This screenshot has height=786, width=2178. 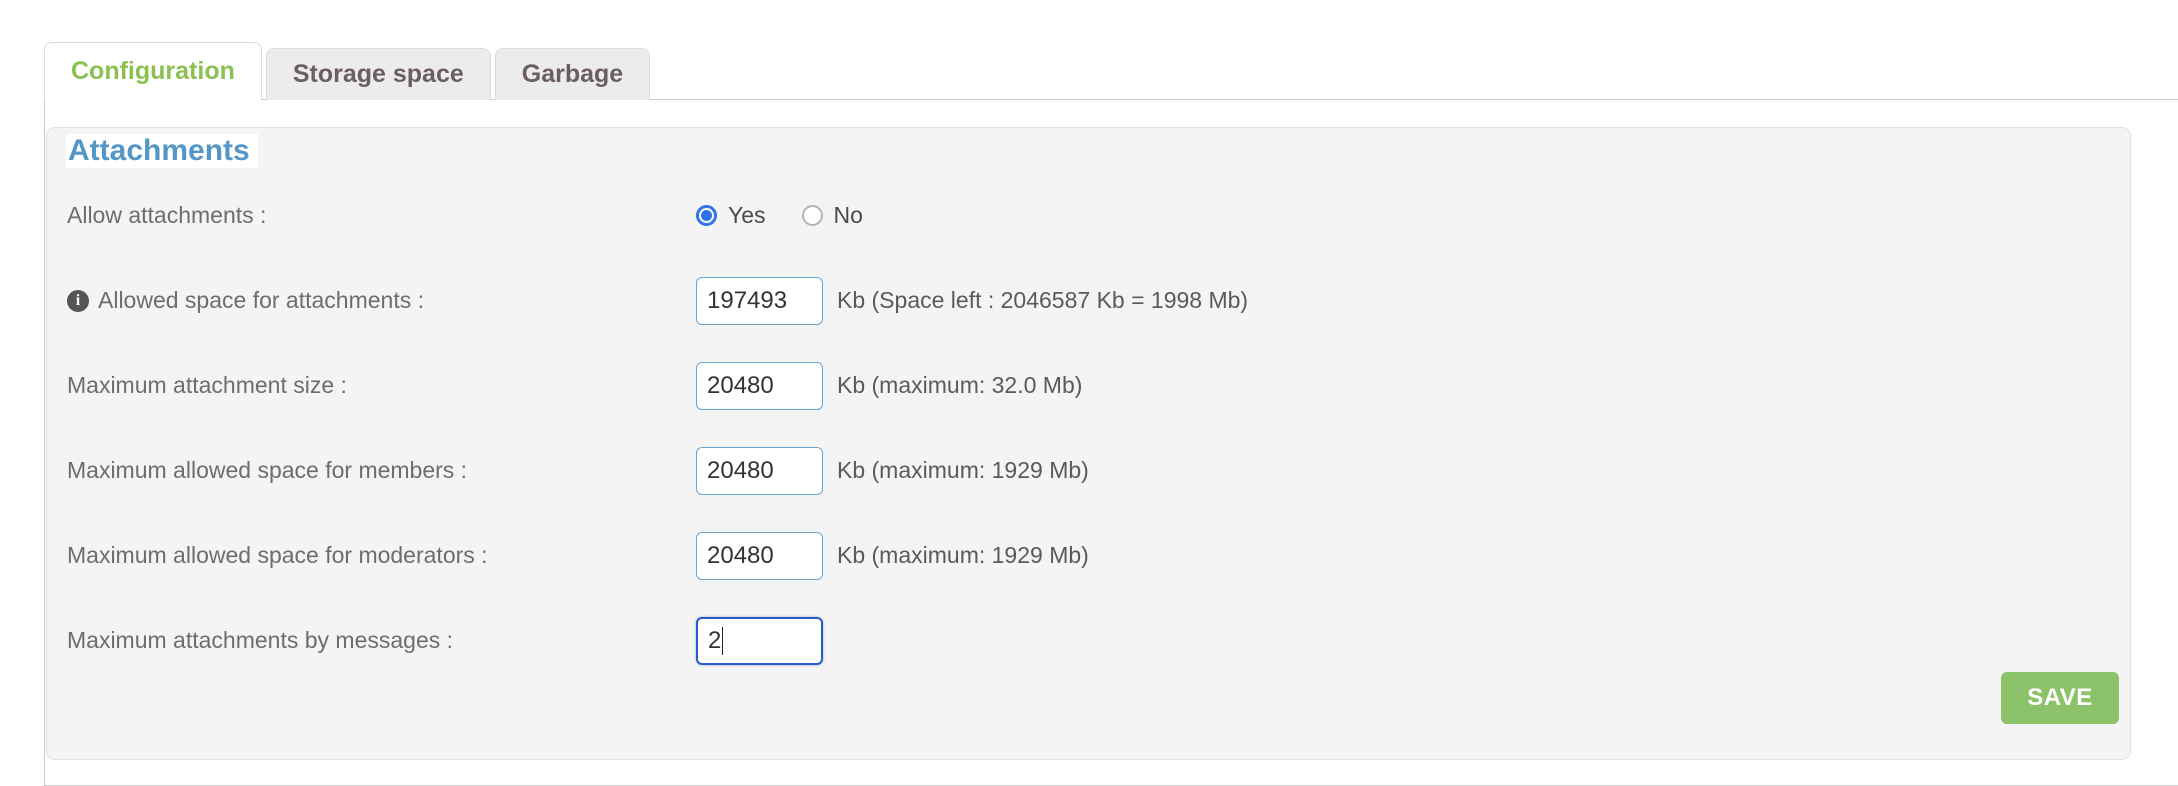 I want to click on row-max-attachments-by-message-control: 2, so click(x=759, y=640).